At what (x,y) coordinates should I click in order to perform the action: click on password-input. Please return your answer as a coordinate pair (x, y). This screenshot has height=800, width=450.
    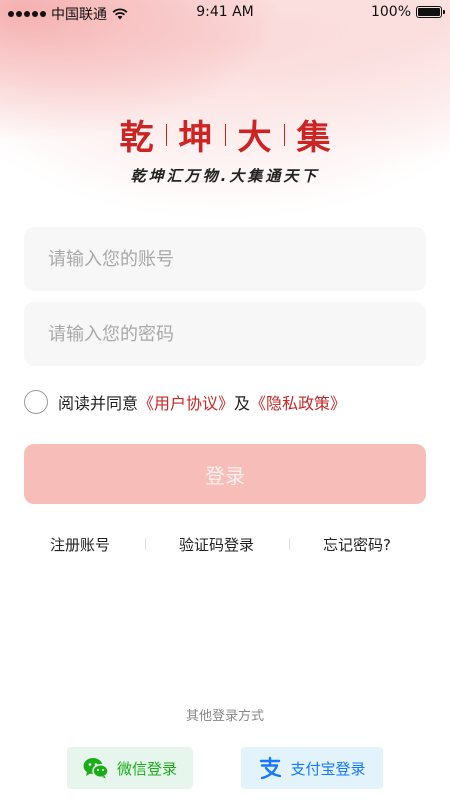
    Looking at the image, I should click on (225, 334).